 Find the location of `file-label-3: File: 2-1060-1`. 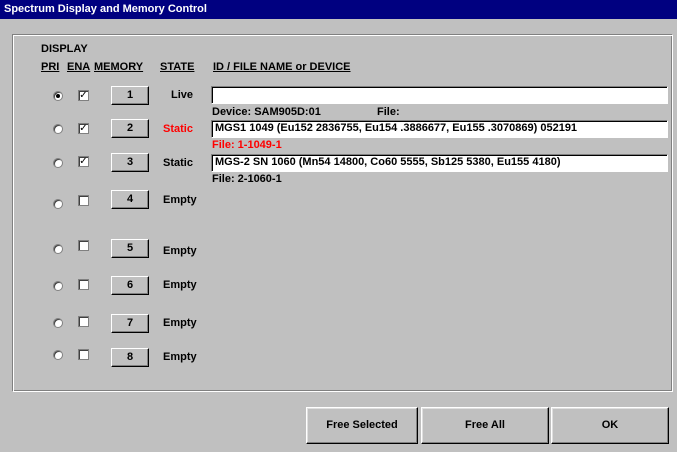

file-label-3: File: 2-1060-1 is located at coordinates (247, 179).